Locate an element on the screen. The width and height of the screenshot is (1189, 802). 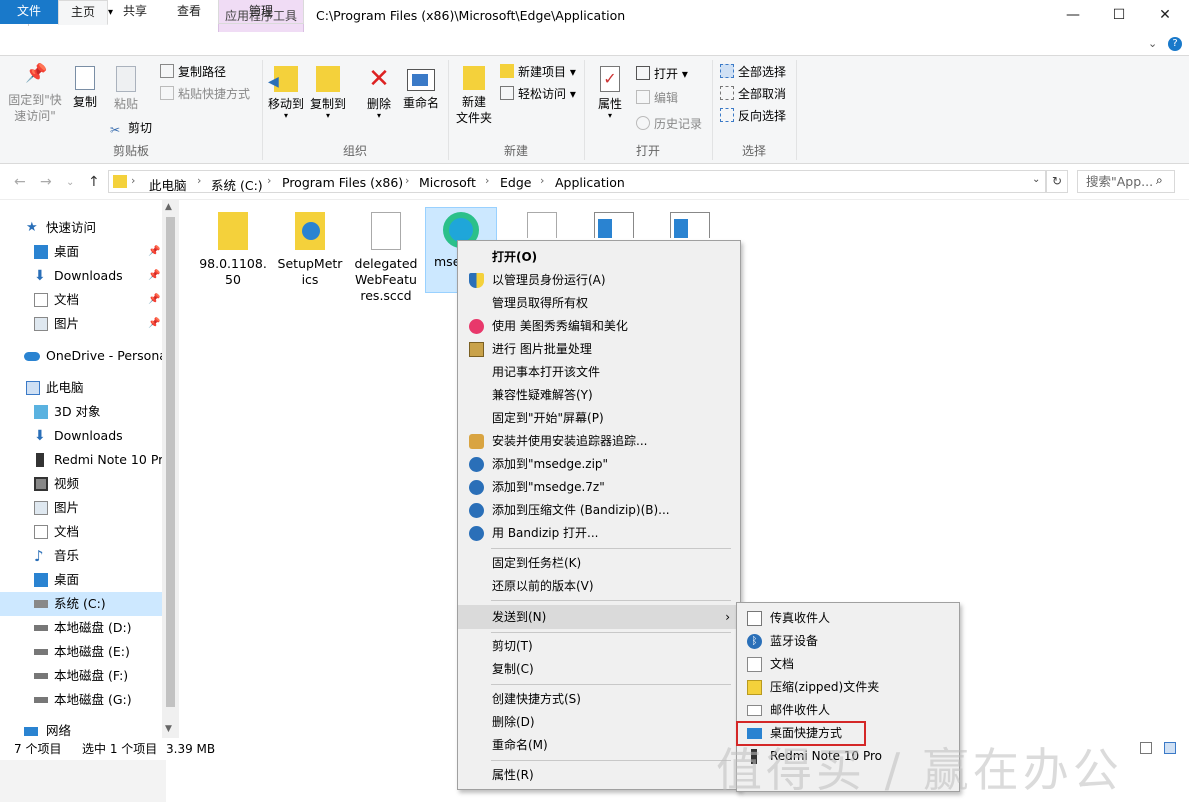
menu-copy: 复制(C) is located at coordinates (599, 669).